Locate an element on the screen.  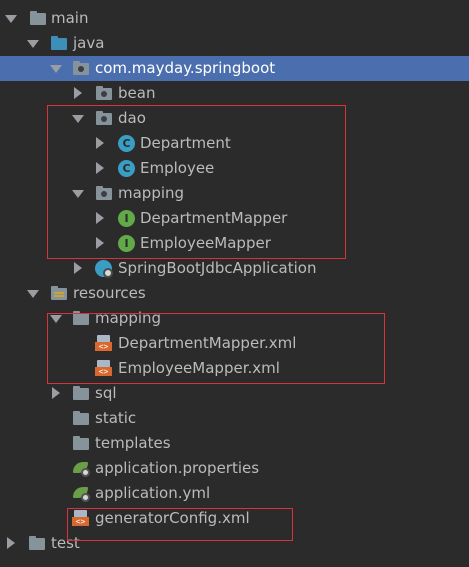
tree-item-label: Employee is located at coordinates (177, 168).